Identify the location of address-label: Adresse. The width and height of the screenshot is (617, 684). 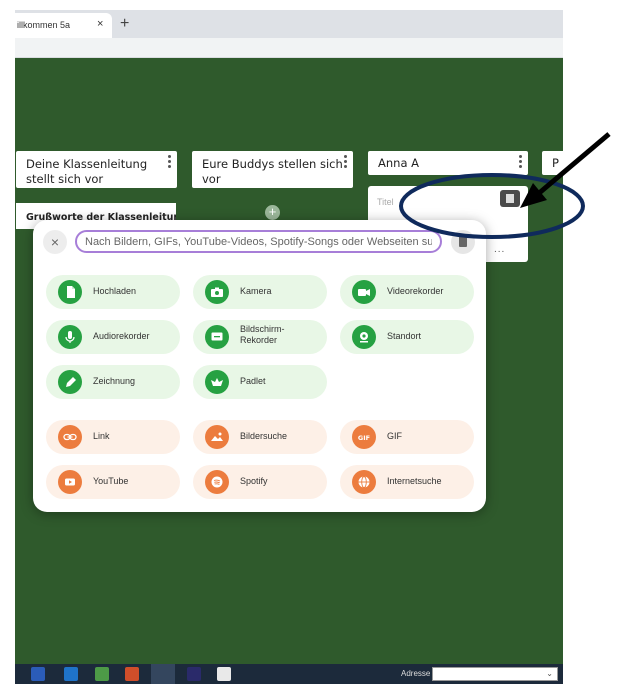
(416, 673).